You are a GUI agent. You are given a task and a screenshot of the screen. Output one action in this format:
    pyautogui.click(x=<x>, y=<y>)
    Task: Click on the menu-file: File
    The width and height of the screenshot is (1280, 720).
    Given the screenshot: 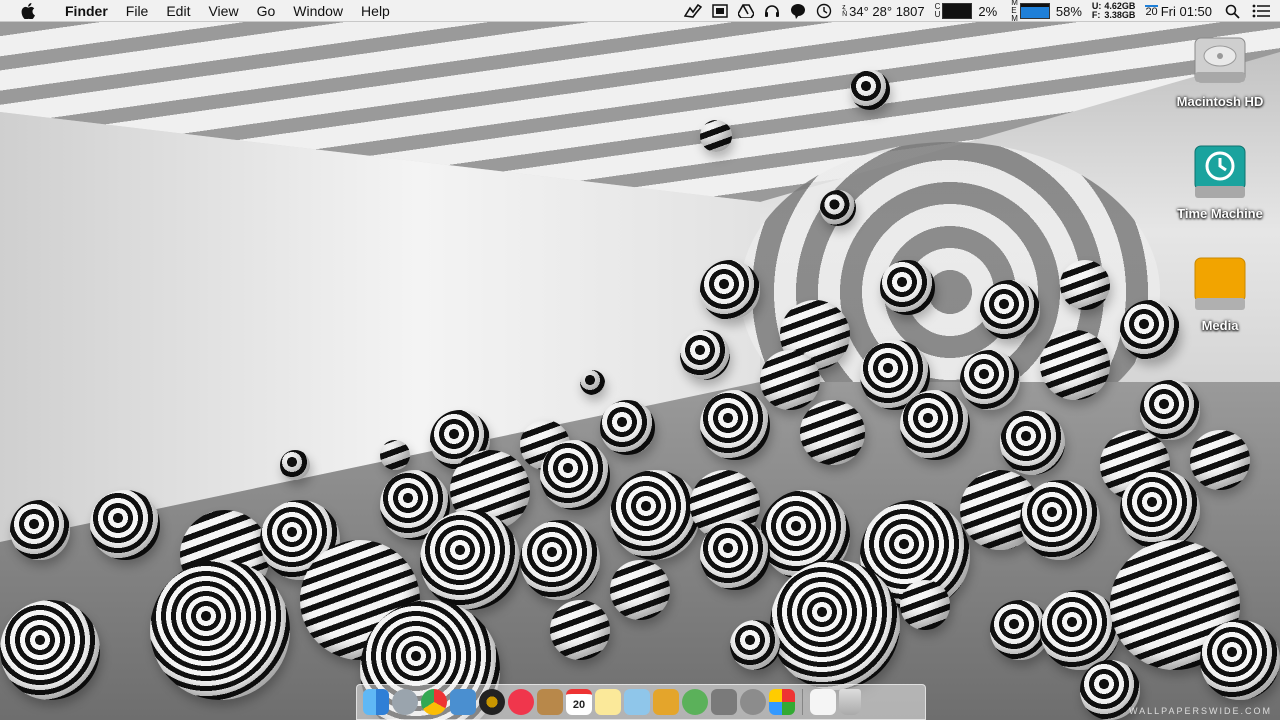 What is the action you would take?
    pyautogui.click(x=137, y=11)
    